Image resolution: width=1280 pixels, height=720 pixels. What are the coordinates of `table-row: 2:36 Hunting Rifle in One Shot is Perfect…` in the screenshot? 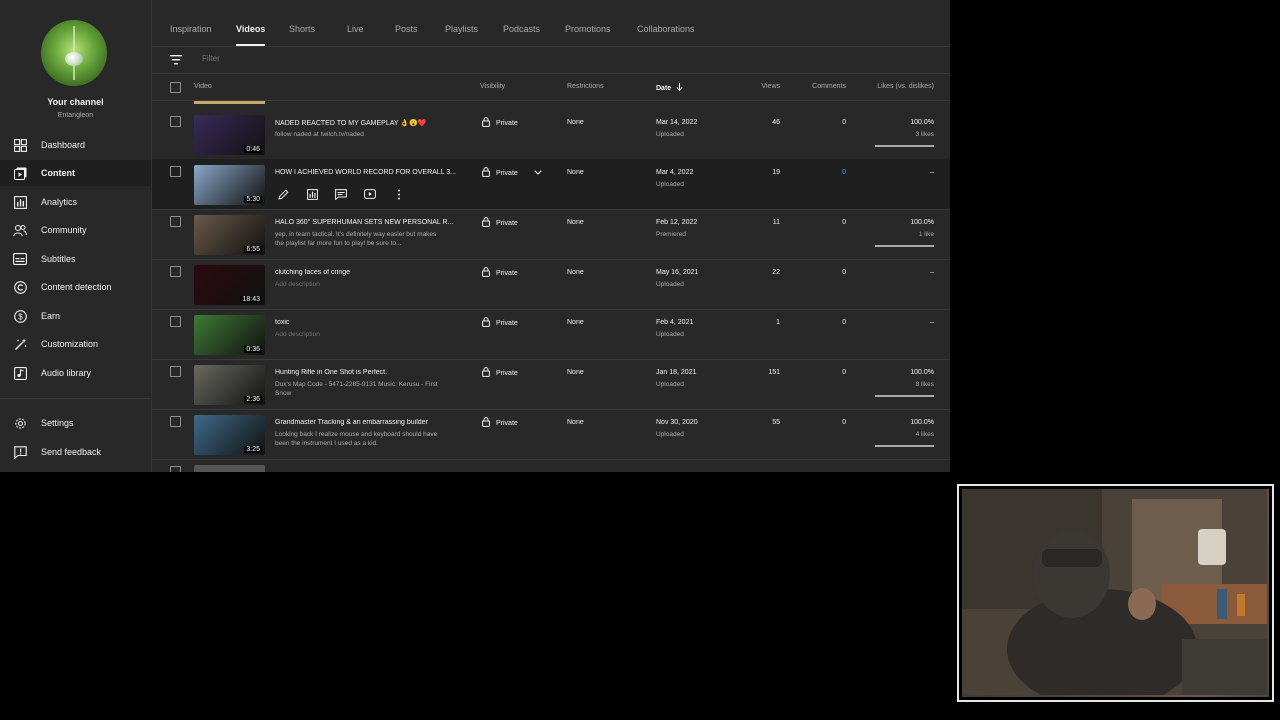 It's located at (551, 384).